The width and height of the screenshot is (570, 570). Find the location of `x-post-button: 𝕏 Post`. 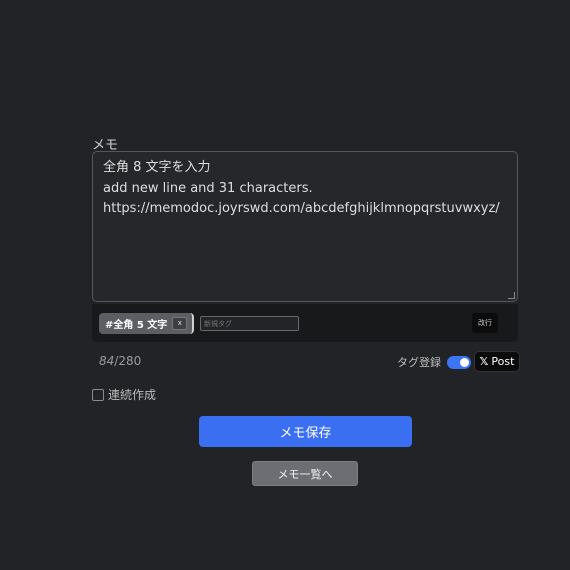

x-post-button: 𝕏 Post is located at coordinates (497, 361).